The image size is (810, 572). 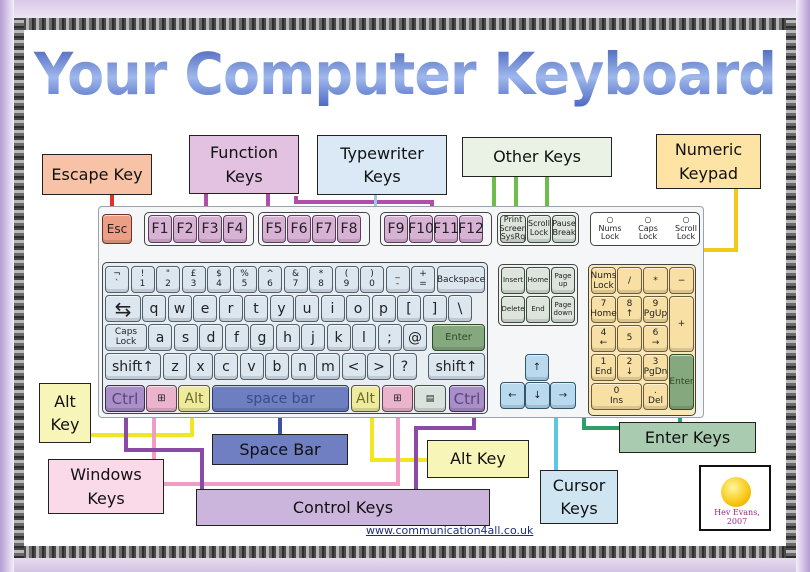 I want to click on numpad-key-enter: Enter, so click(x=681, y=382).